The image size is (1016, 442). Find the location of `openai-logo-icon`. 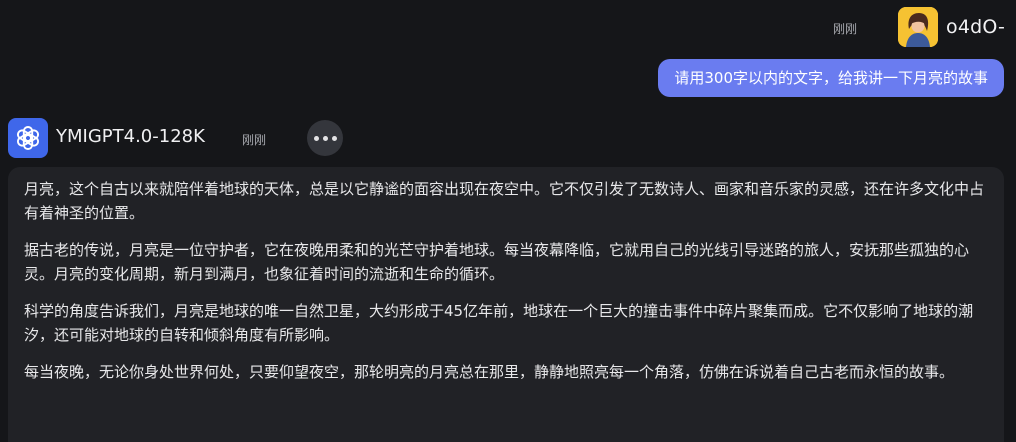

openai-logo-icon is located at coordinates (28, 138).